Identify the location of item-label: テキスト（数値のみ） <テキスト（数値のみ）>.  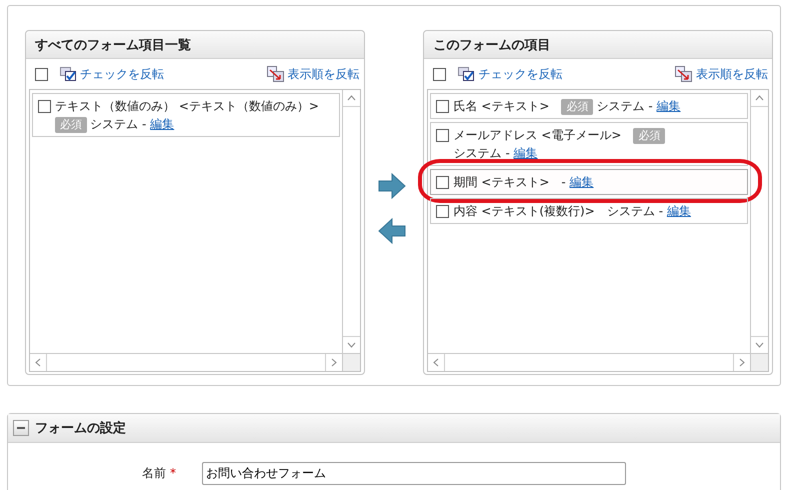
(187, 106).